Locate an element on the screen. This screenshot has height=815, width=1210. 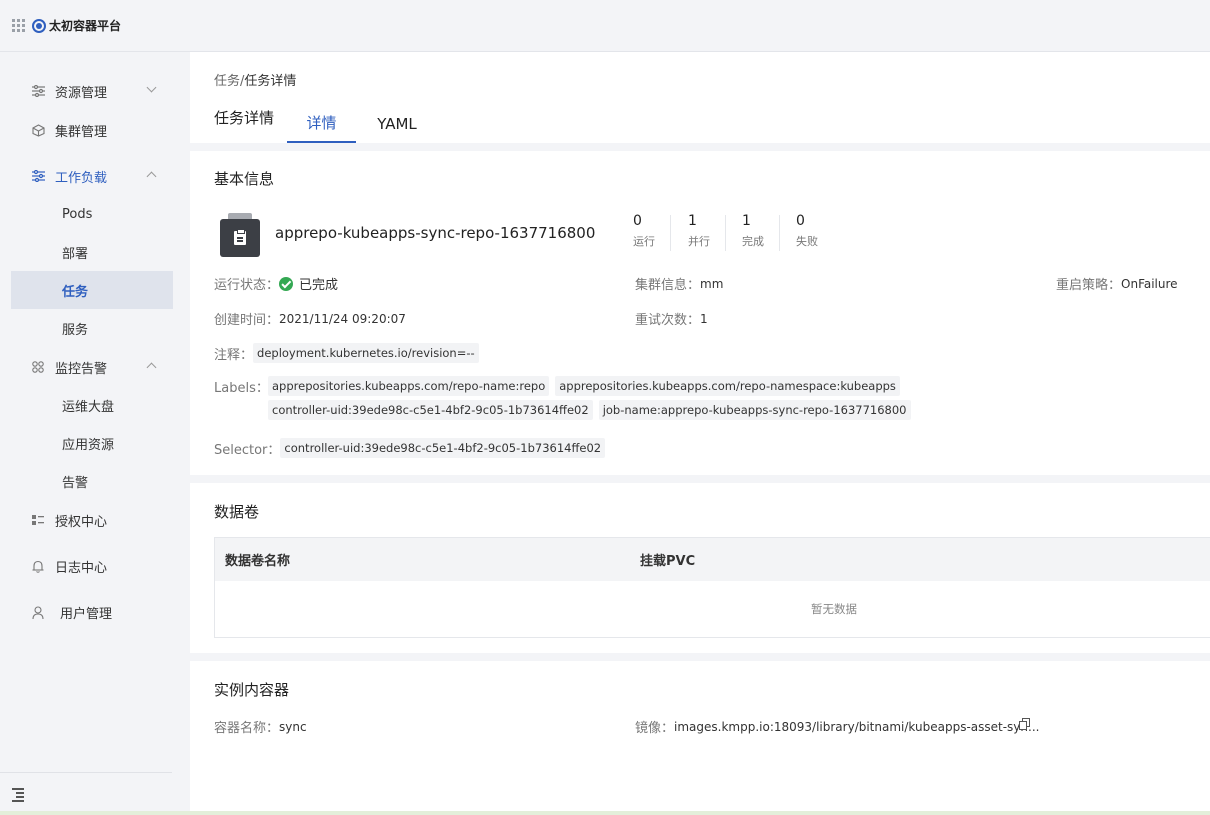
bottom-strip is located at coordinates (605, 813).